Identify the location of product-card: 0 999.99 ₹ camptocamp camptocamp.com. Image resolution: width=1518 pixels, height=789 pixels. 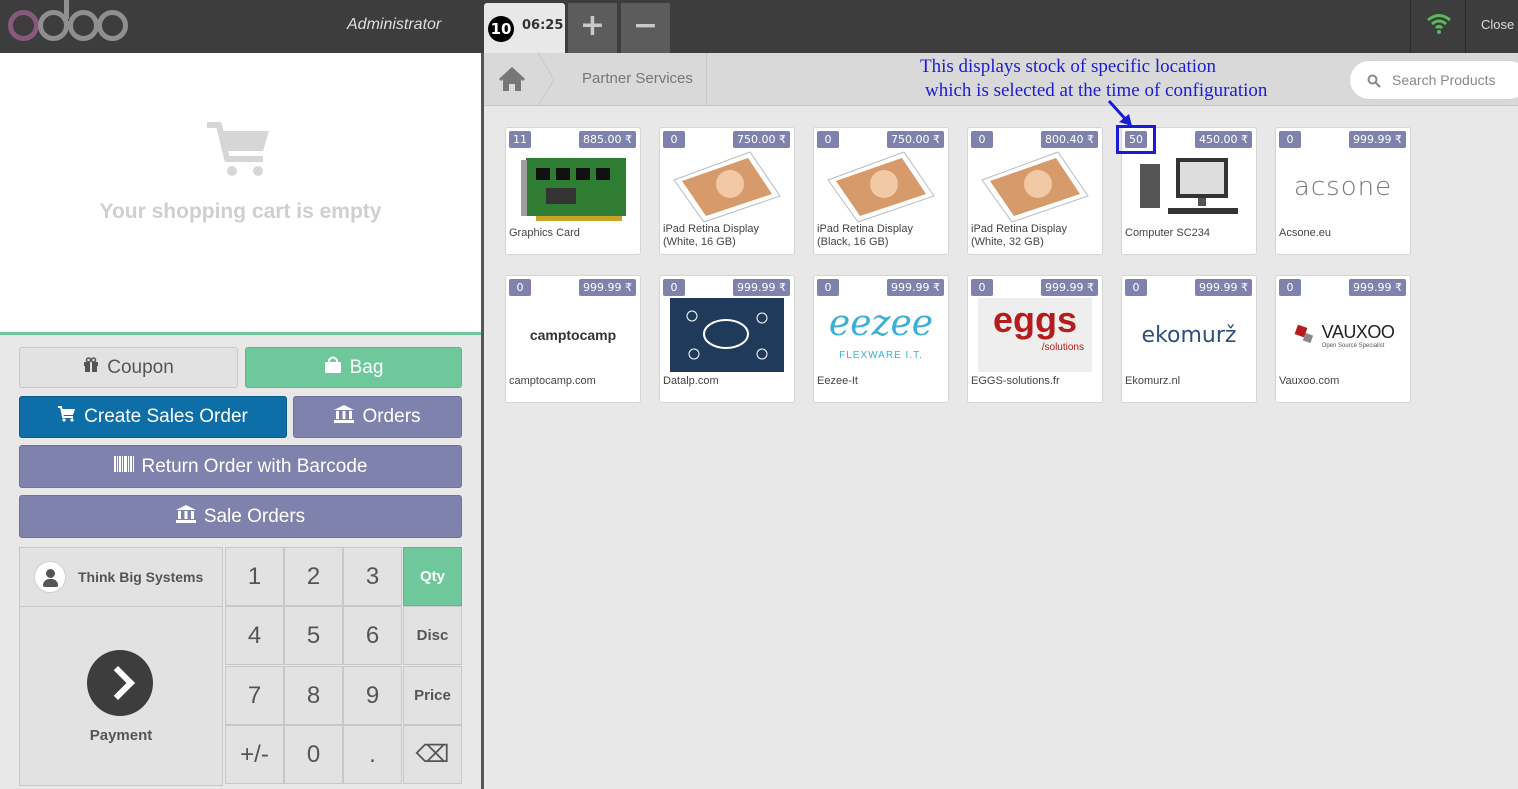
(573, 339).